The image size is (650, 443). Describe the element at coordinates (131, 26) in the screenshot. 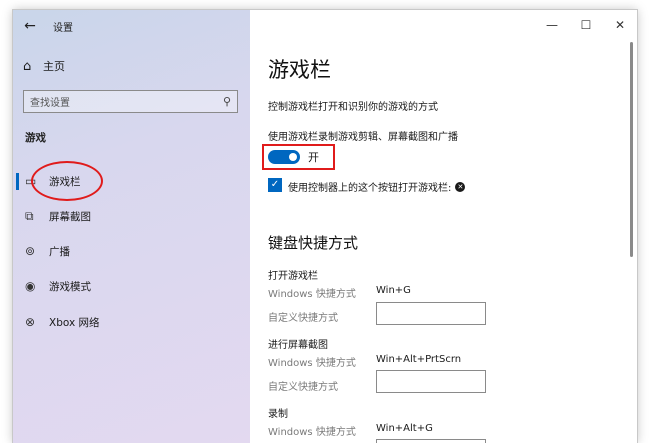

I see `titlebar-left: ← 设置` at that location.